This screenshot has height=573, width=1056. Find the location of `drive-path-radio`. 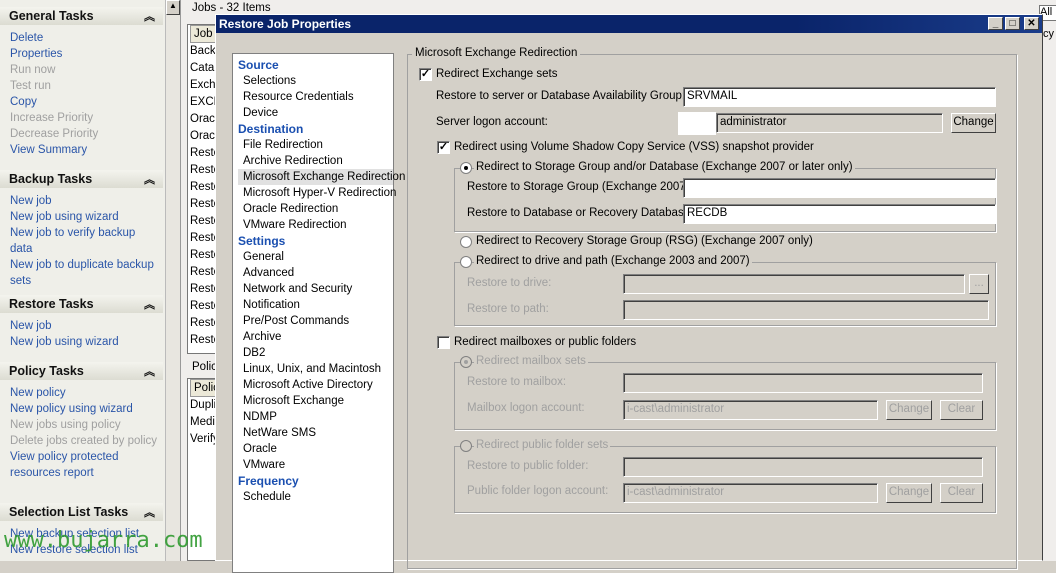

drive-path-radio is located at coordinates (466, 262).